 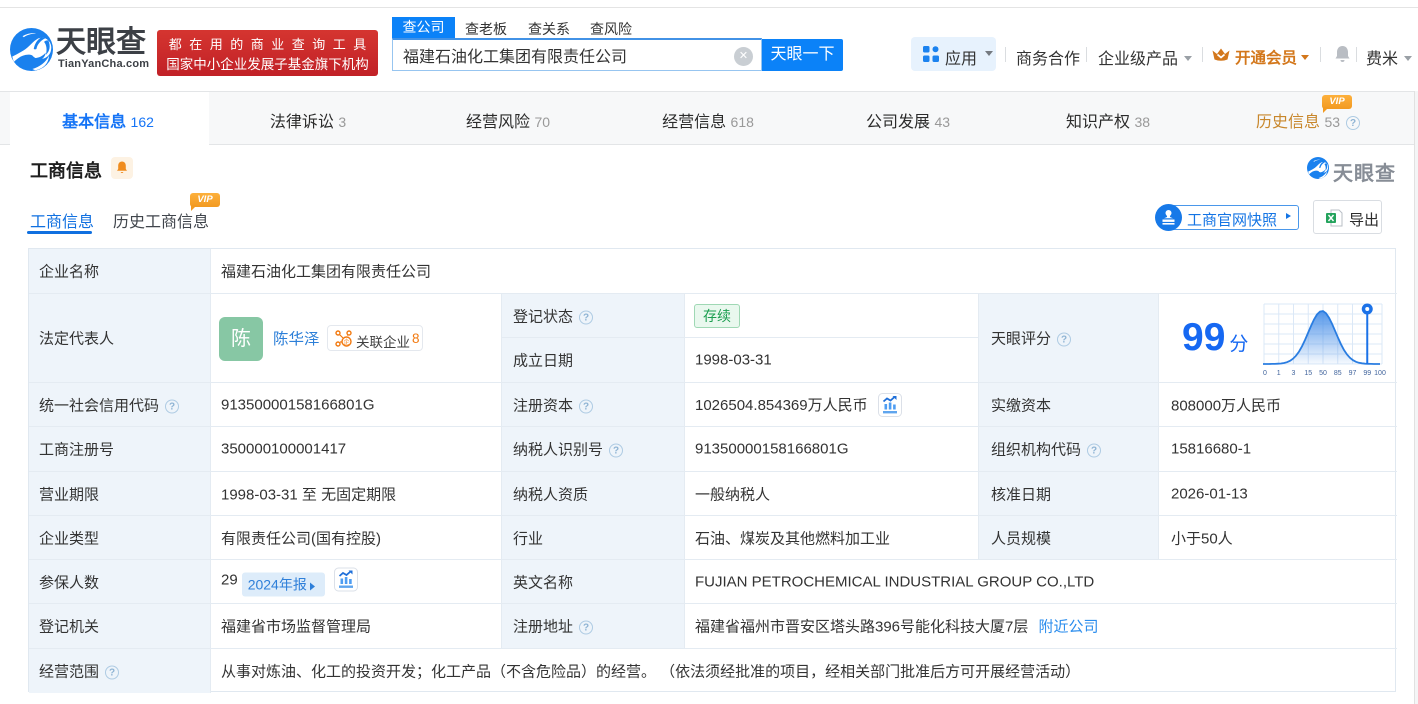 What do you see at coordinates (1323, 373) in the screenshot?
I see `svg-text: 50` at bounding box center [1323, 373].